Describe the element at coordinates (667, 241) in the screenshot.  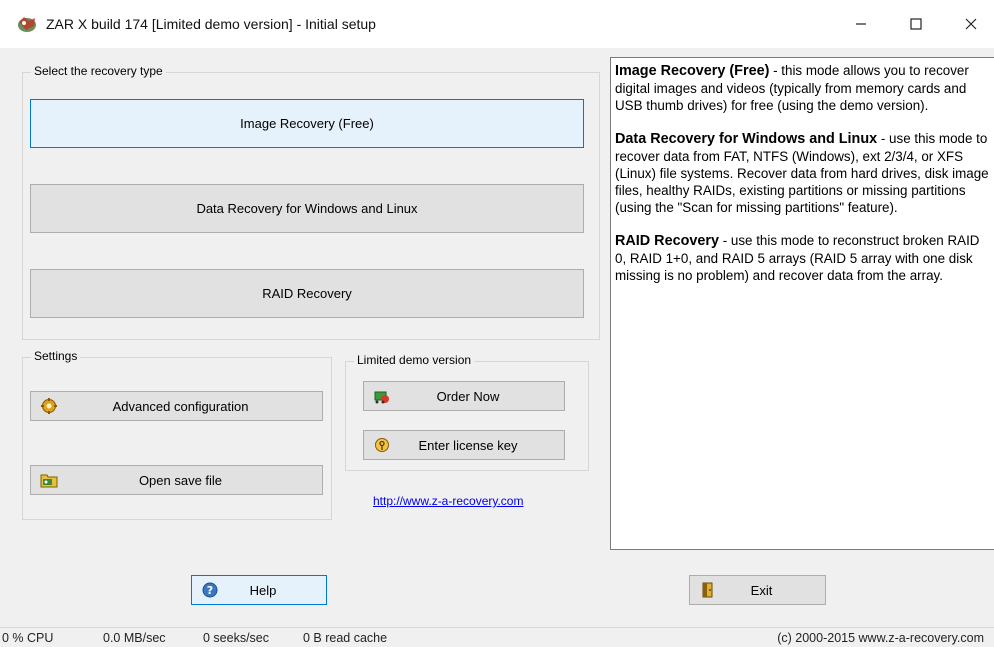
I see `raid-recovery-heading: RAID Recovery` at that location.